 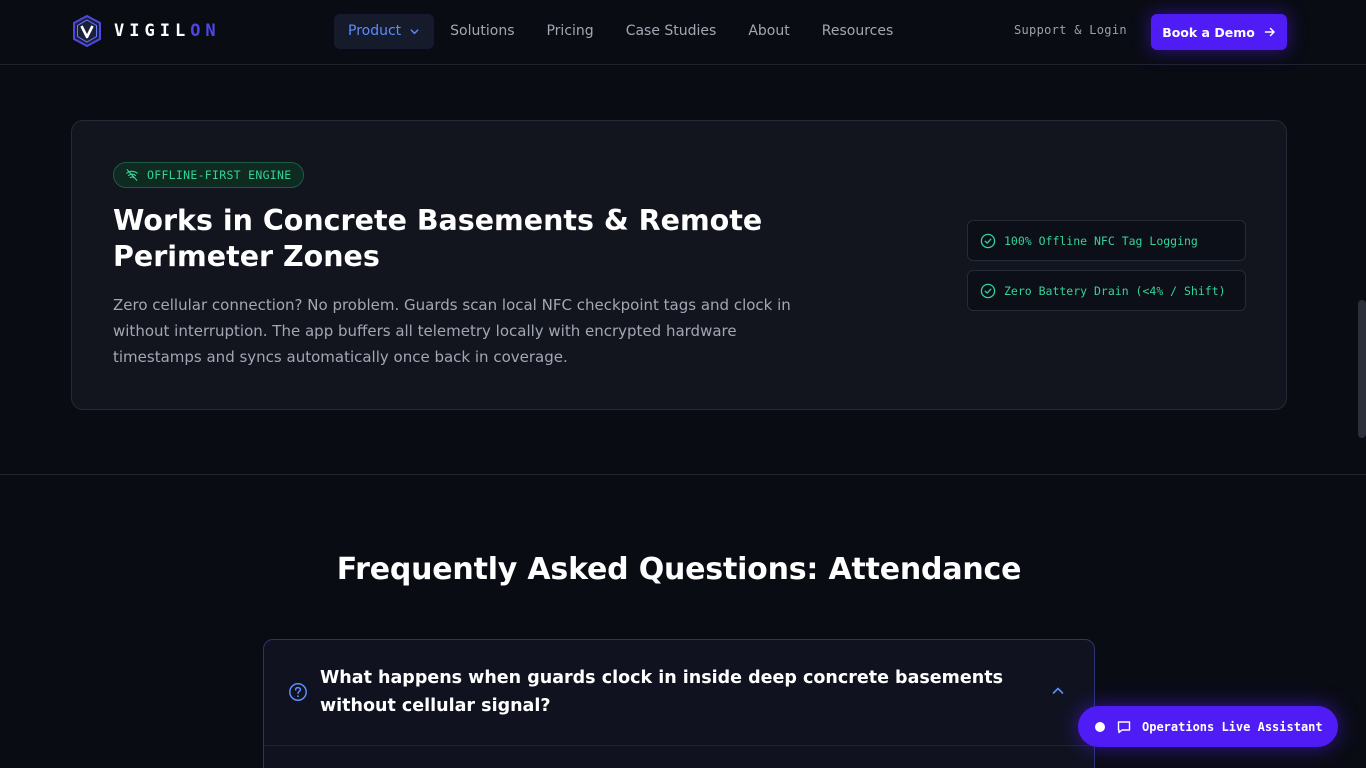 What do you see at coordinates (219, 175) in the screenshot?
I see `badge-label: OFFLINE-FIRST ENGINE` at bounding box center [219, 175].